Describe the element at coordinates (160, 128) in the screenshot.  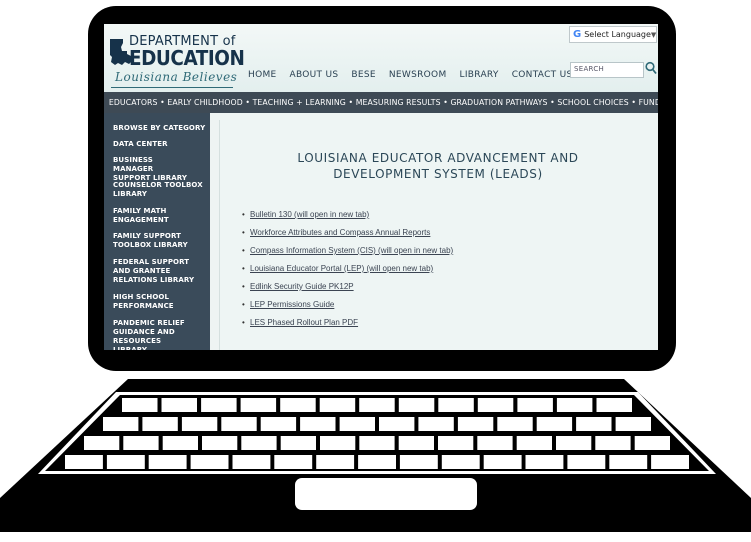
I see `sidebar-item-browse-by-category: BROWSE BY CATEGORY` at that location.